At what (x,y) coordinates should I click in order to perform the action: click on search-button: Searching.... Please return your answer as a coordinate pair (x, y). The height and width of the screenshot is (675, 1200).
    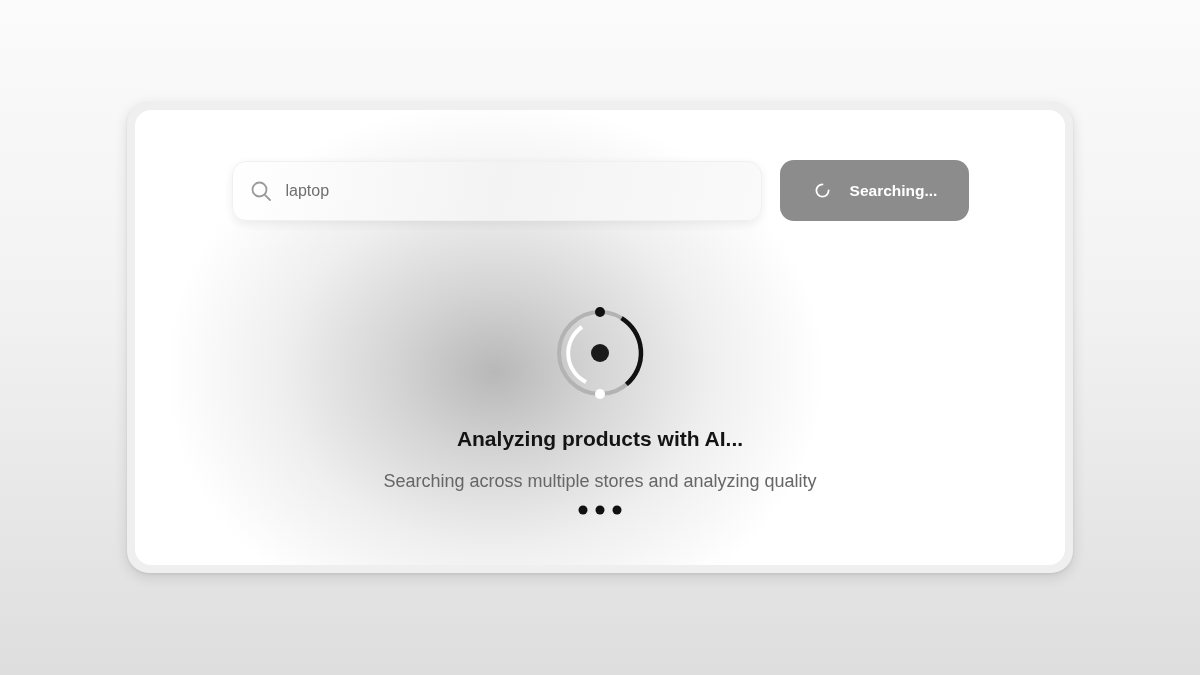
    Looking at the image, I should click on (874, 190).